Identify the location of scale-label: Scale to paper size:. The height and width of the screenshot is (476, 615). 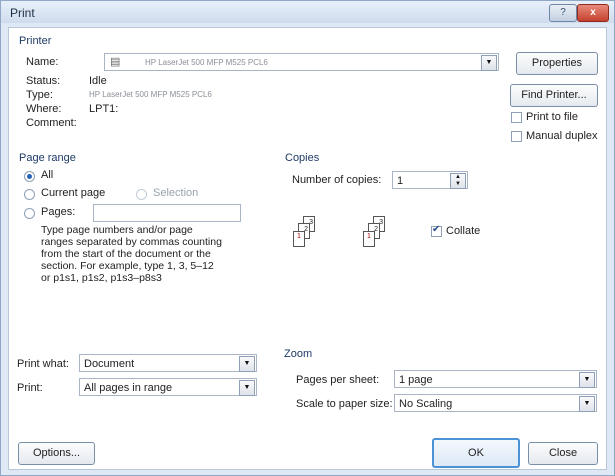
(344, 404).